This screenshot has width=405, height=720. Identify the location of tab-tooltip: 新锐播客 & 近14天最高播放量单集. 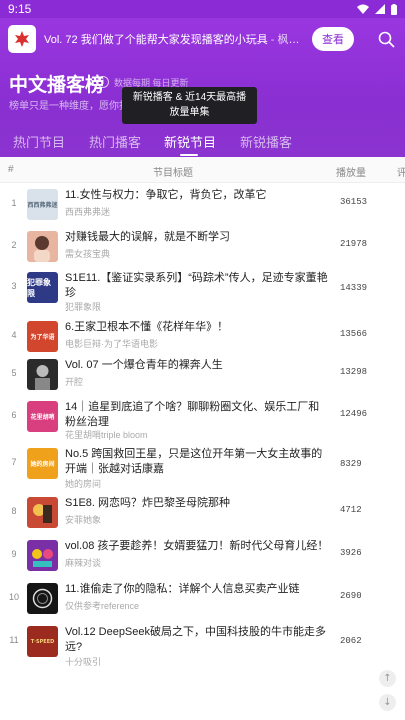
(189, 105).